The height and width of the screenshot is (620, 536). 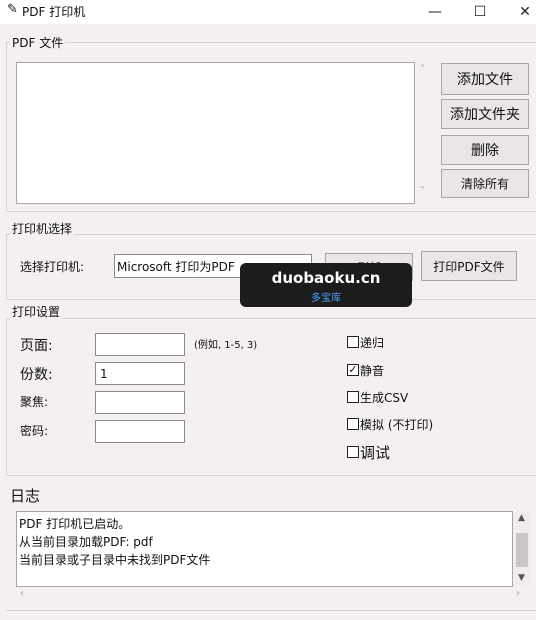 What do you see at coordinates (75, 524) in the screenshot?
I see `log-line: PDF 打印机已启动。` at bounding box center [75, 524].